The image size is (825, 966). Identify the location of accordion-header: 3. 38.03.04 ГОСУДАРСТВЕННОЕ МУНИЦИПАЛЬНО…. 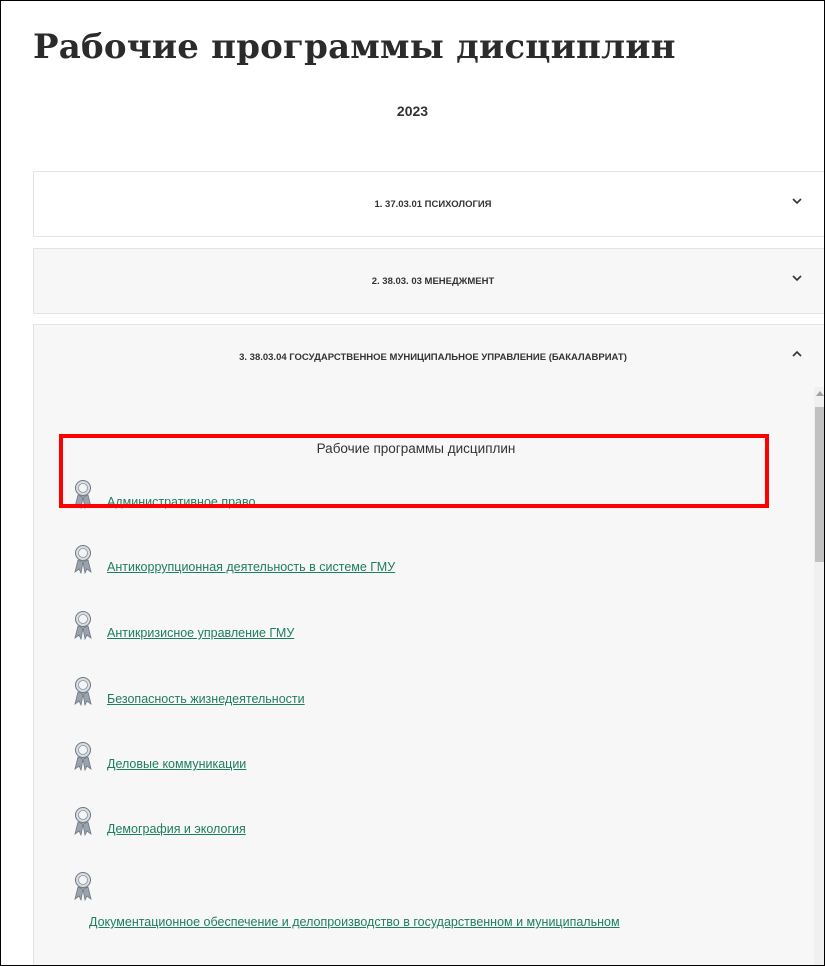
(429, 357).